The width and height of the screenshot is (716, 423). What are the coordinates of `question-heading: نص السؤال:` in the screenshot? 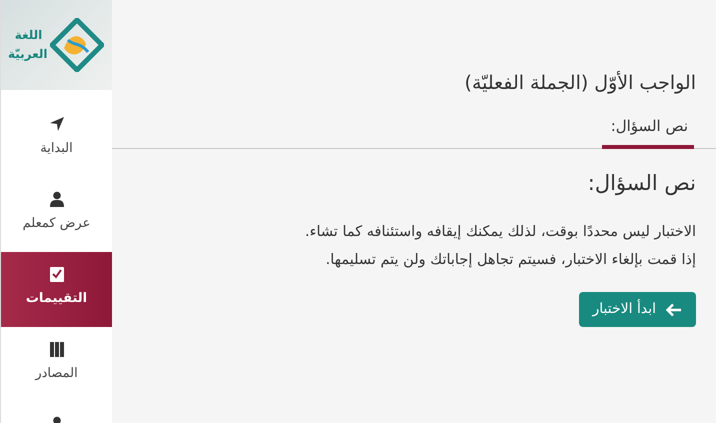 It's located at (641, 183).